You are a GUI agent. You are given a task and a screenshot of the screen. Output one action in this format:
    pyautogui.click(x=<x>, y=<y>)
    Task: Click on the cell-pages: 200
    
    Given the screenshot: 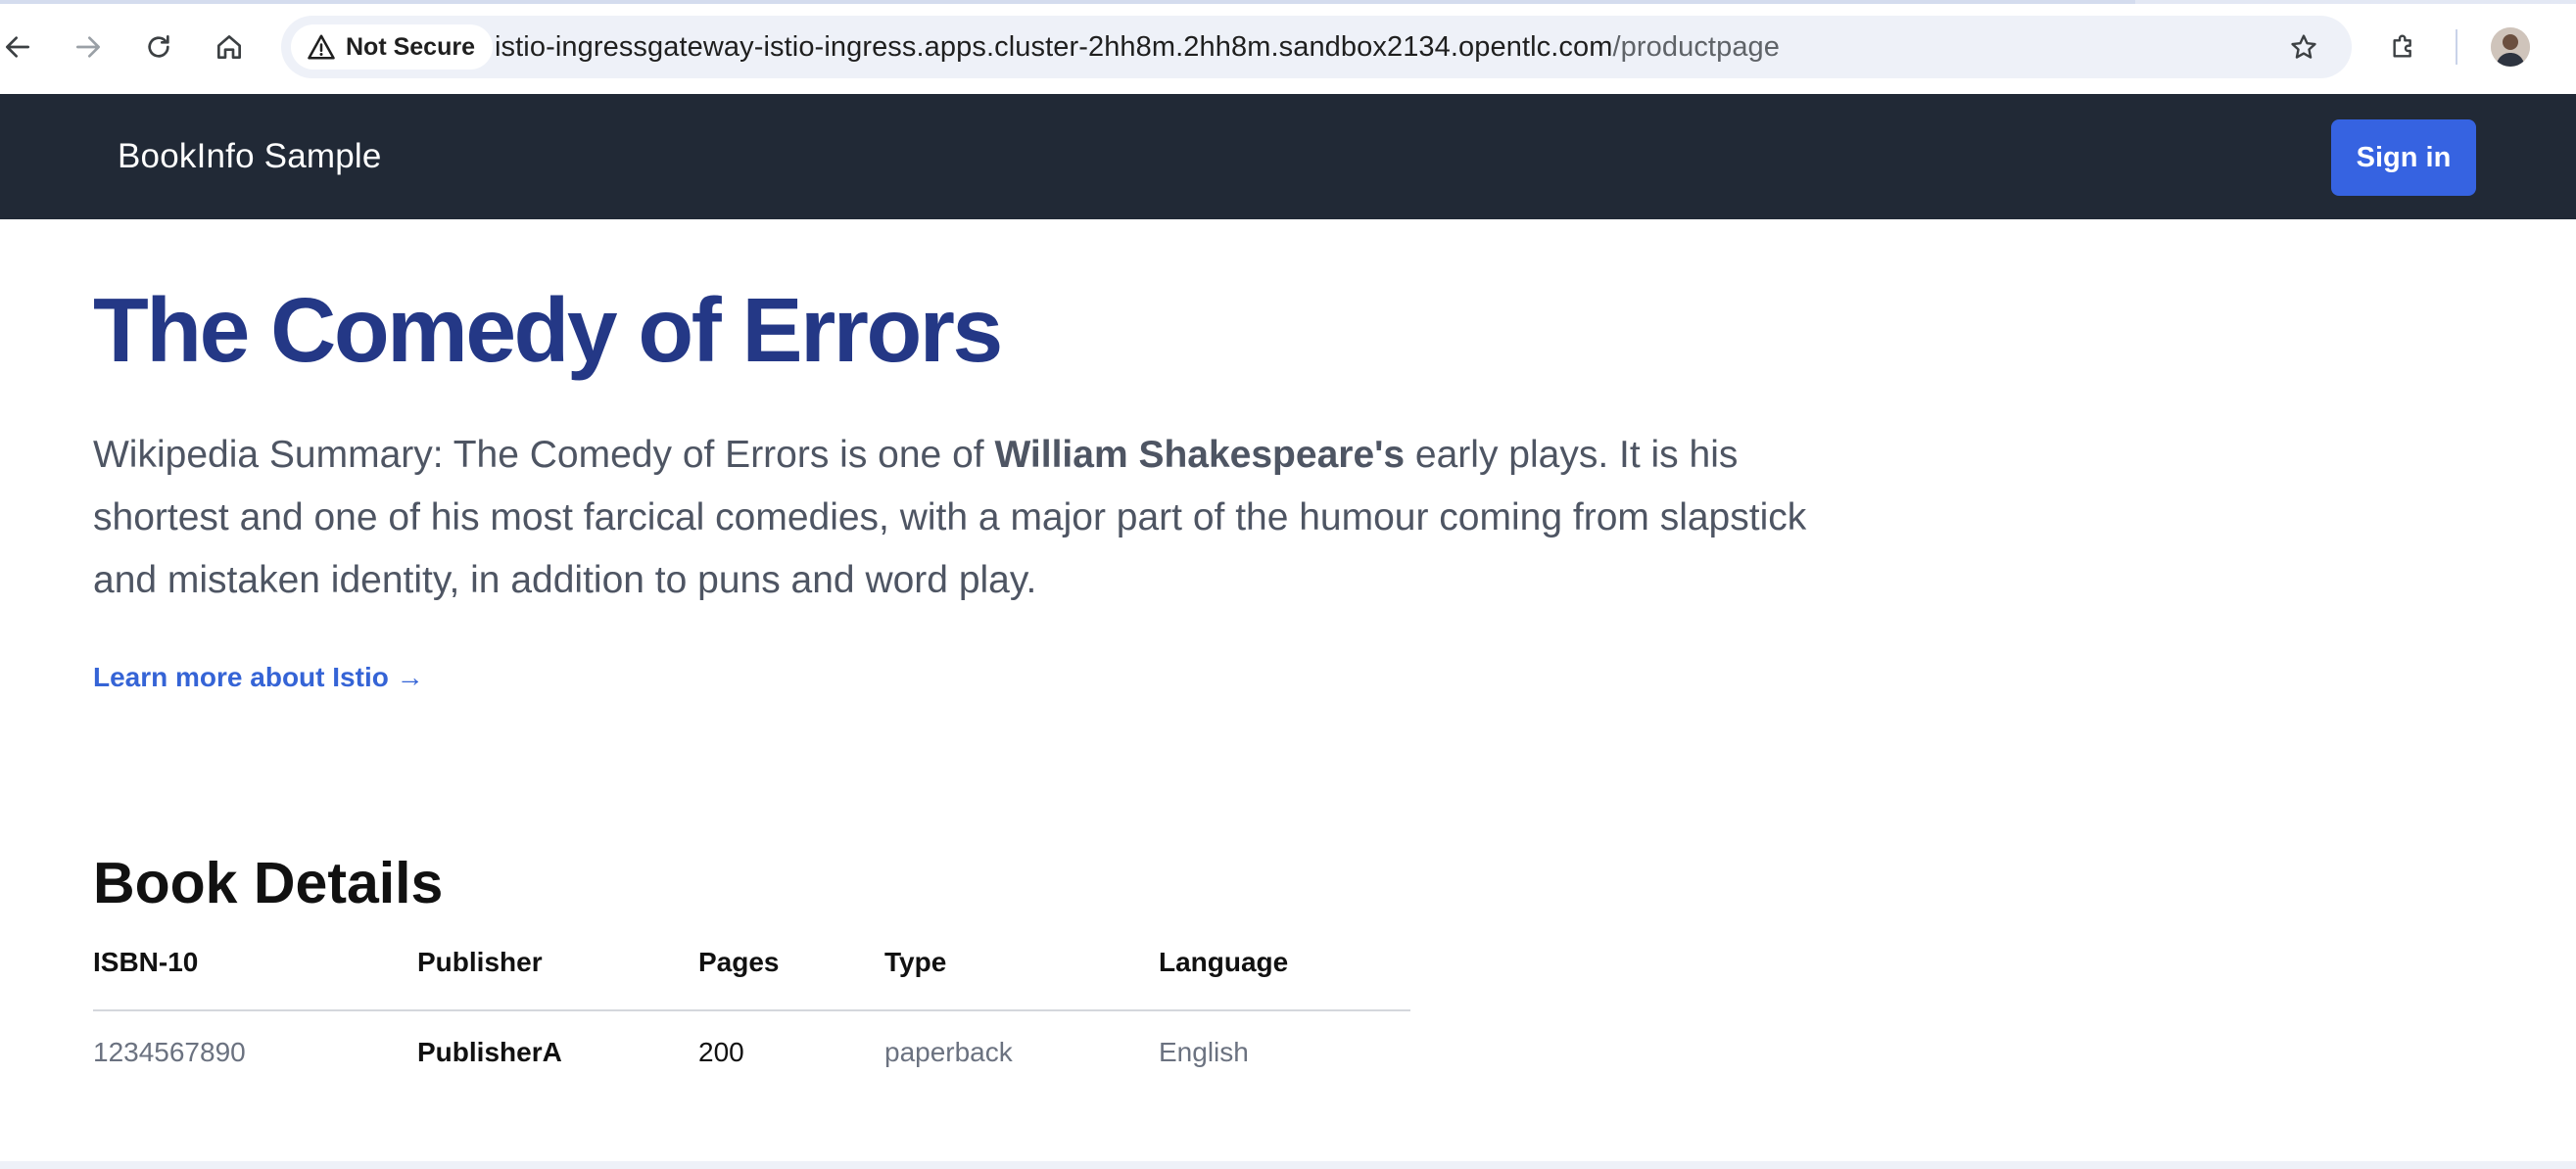 What is the action you would take?
    pyautogui.click(x=721, y=1051)
    